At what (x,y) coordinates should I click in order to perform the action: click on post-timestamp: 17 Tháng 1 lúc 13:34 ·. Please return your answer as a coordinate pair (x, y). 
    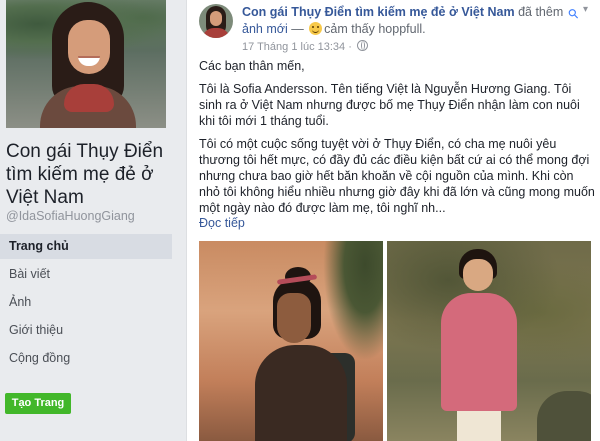
    Looking at the image, I should click on (305, 46).